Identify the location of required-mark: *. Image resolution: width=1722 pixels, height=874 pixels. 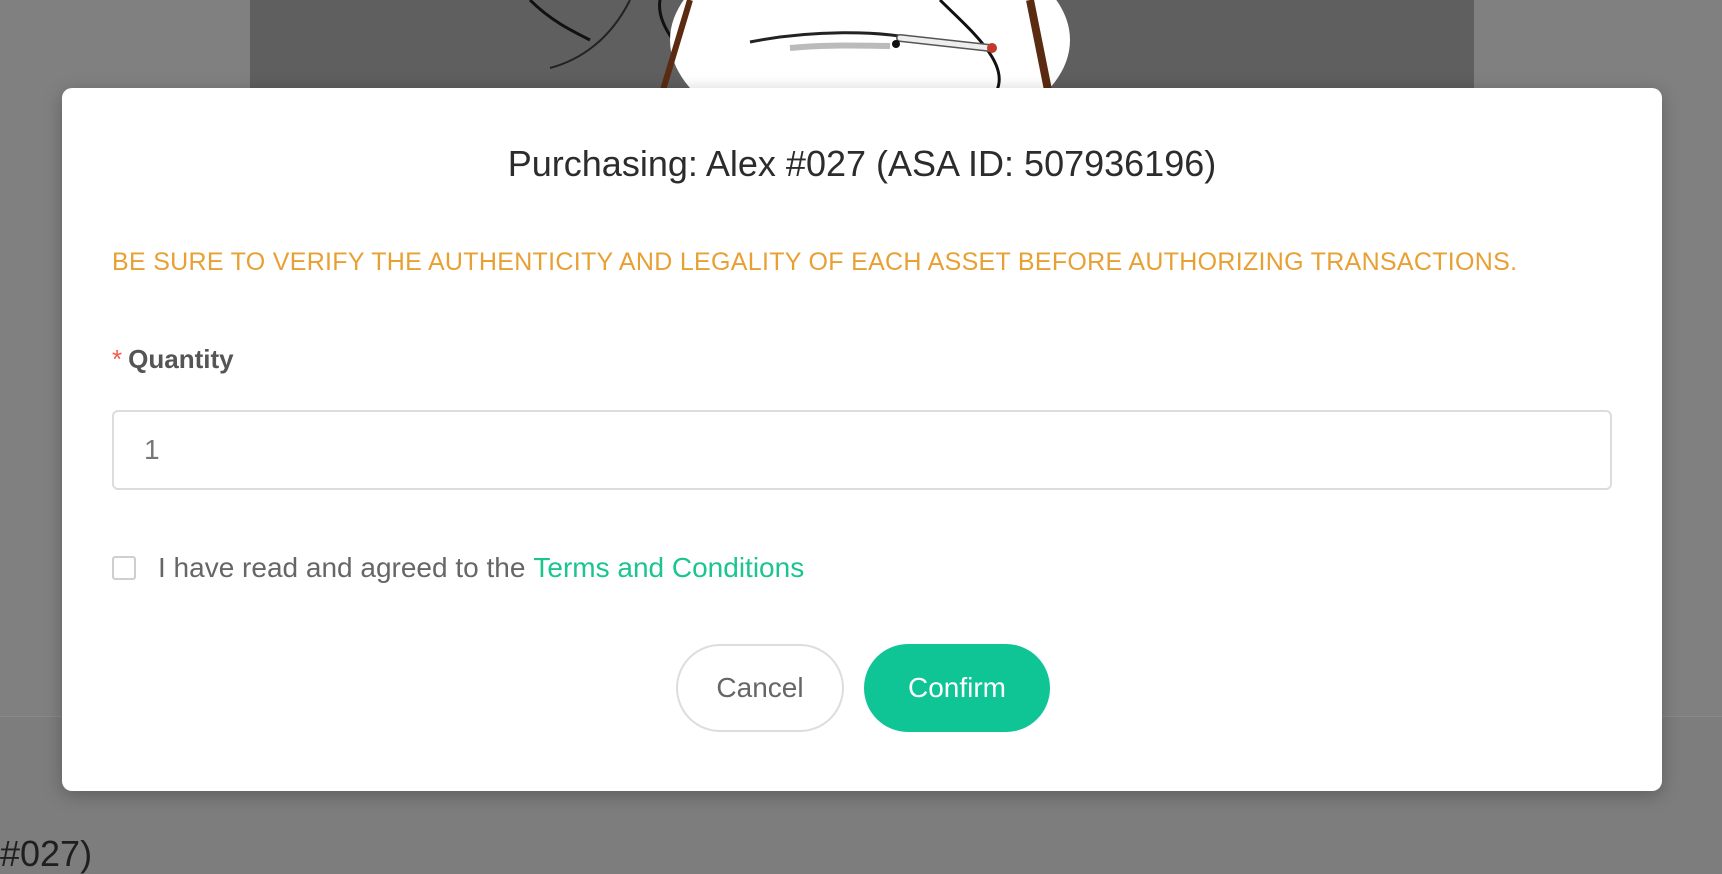
(117, 359).